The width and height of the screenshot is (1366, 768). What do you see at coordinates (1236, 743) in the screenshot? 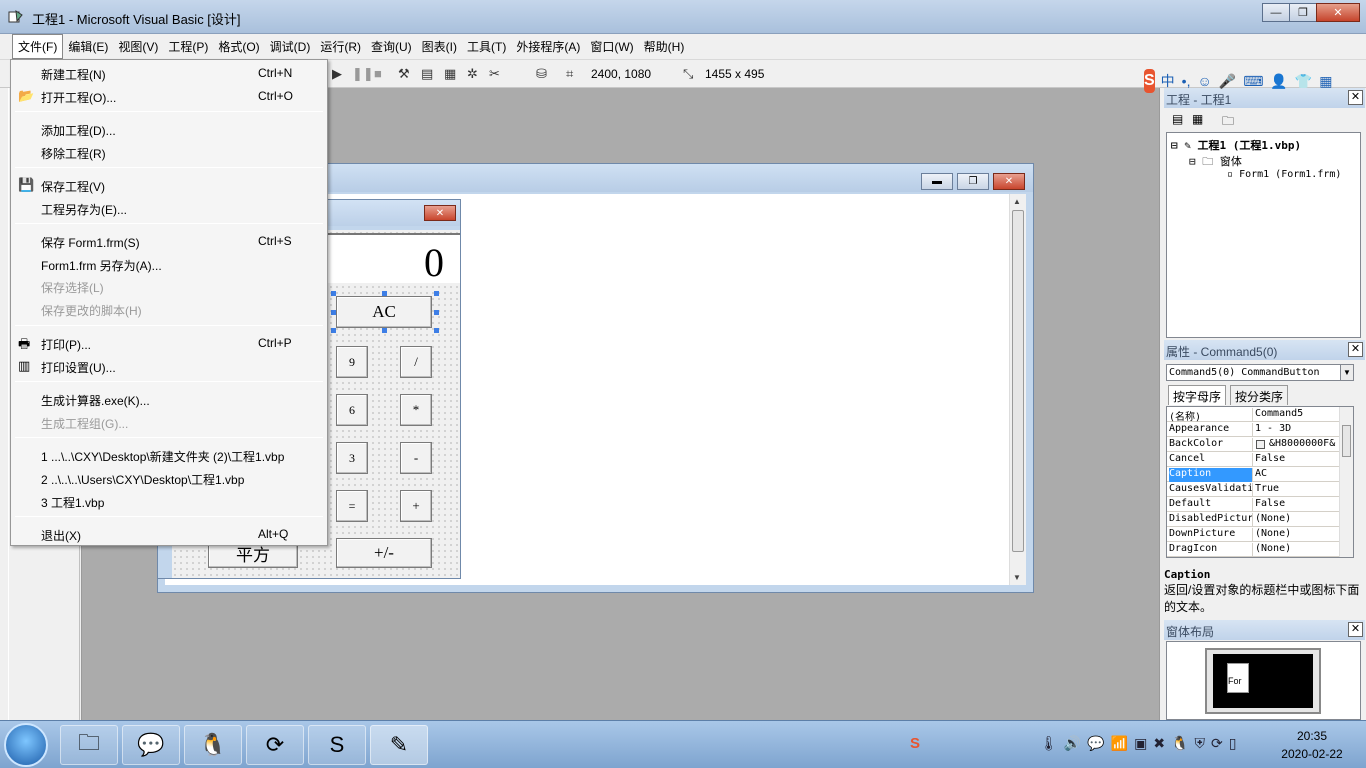
I see `device-icon: ▯` at bounding box center [1236, 743].